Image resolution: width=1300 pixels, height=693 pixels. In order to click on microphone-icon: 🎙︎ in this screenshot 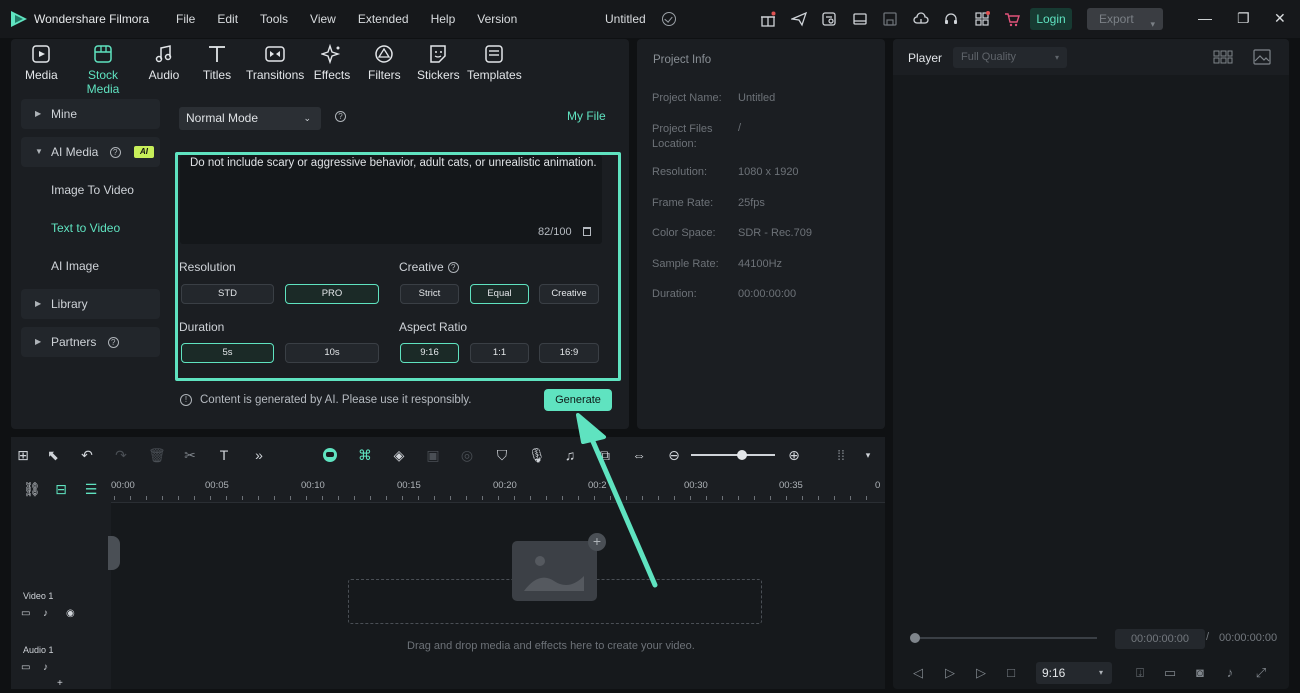, I will do `click(537, 455)`.